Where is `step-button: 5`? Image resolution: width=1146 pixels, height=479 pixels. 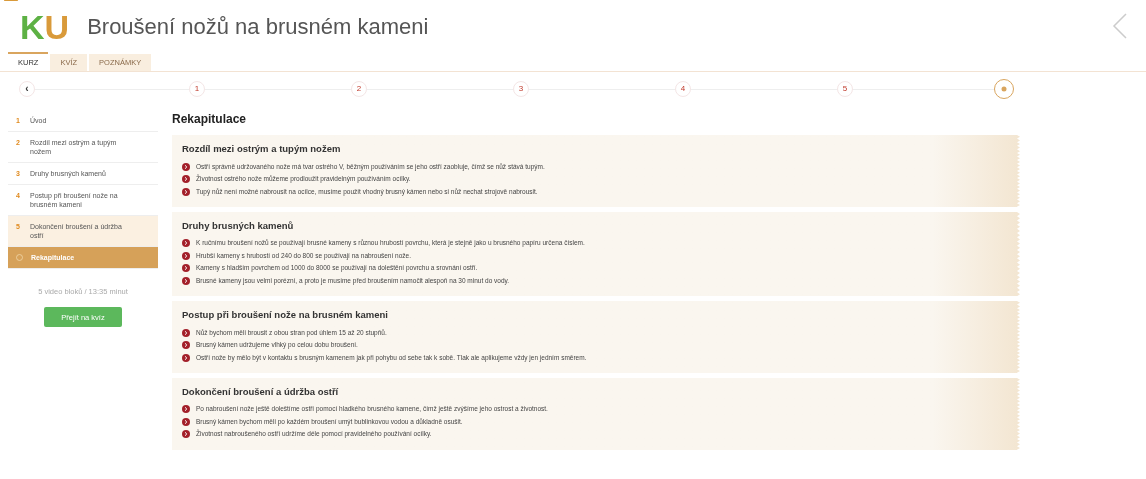
step-button: 5 is located at coordinates (845, 89).